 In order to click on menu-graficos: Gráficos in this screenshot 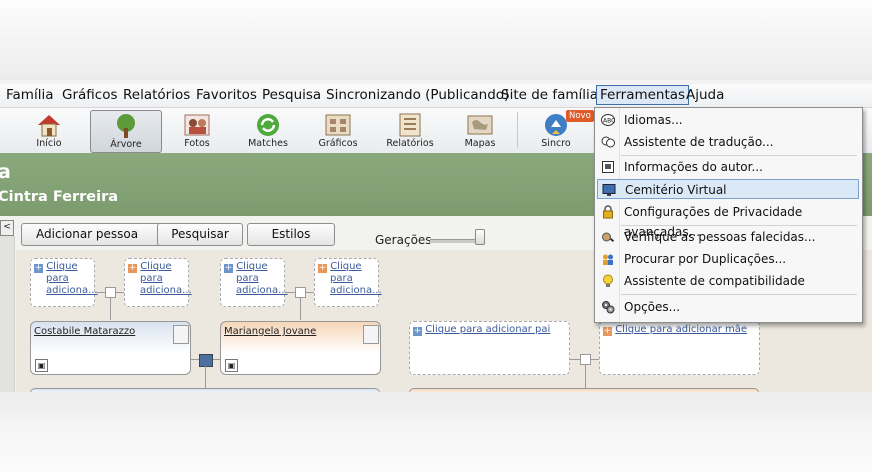, I will do `click(90, 95)`.